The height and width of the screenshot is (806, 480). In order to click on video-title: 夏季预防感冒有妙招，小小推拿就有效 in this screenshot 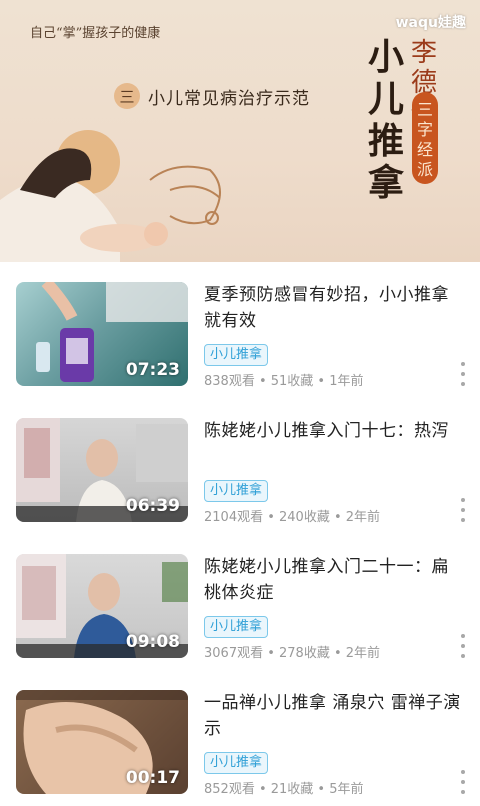, I will do `click(334, 308)`.